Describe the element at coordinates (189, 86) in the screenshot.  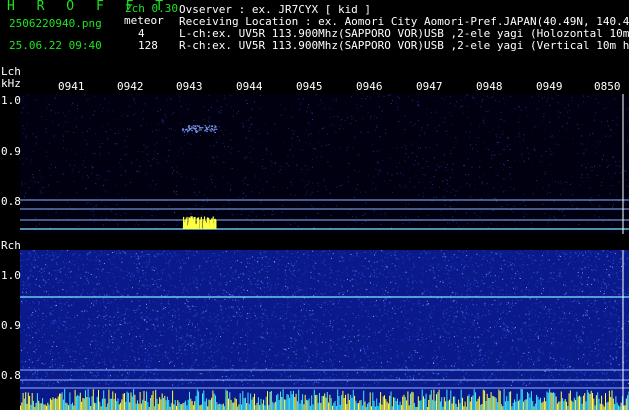
I see `time-label: 0943` at that location.